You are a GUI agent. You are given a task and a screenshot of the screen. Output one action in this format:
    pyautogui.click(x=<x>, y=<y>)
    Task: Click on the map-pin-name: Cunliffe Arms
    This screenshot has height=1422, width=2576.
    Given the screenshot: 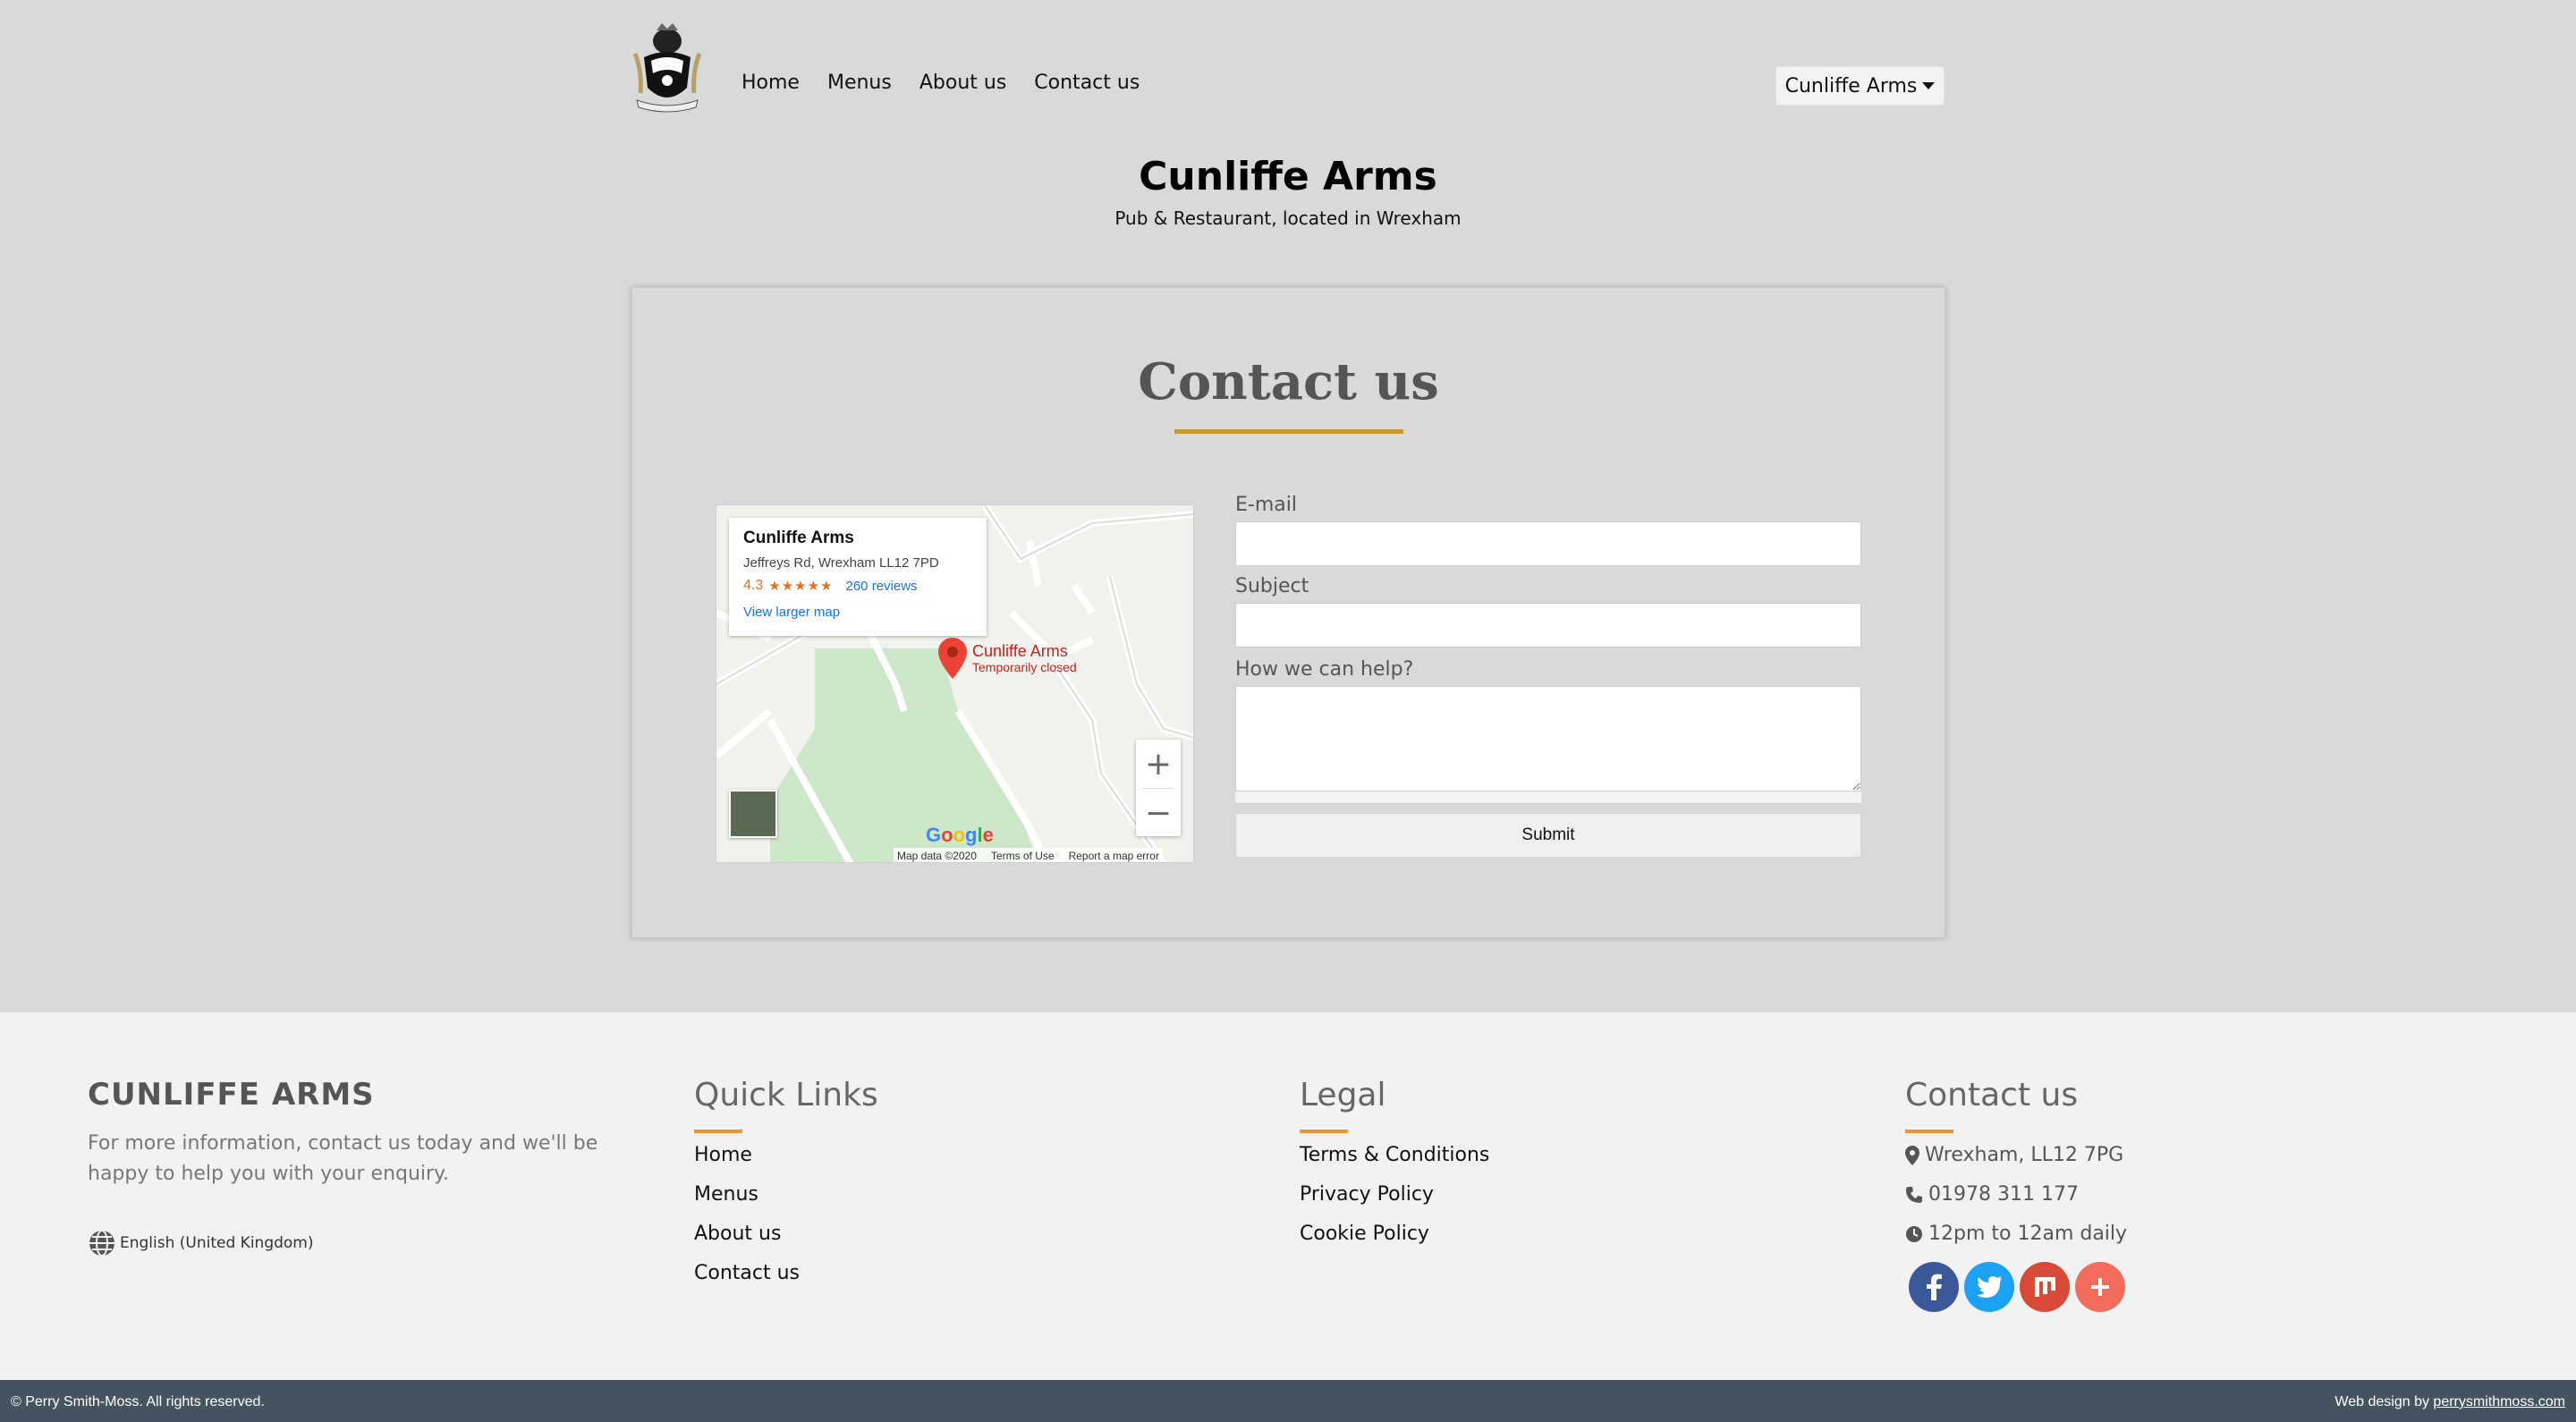 What is the action you would take?
    pyautogui.click(x=1020, y=651)
    